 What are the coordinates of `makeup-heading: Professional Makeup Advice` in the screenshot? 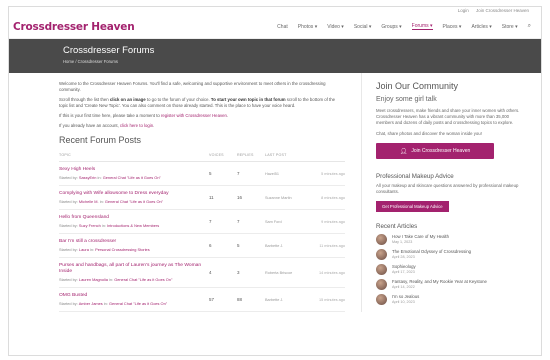 It's located at (415, 176).